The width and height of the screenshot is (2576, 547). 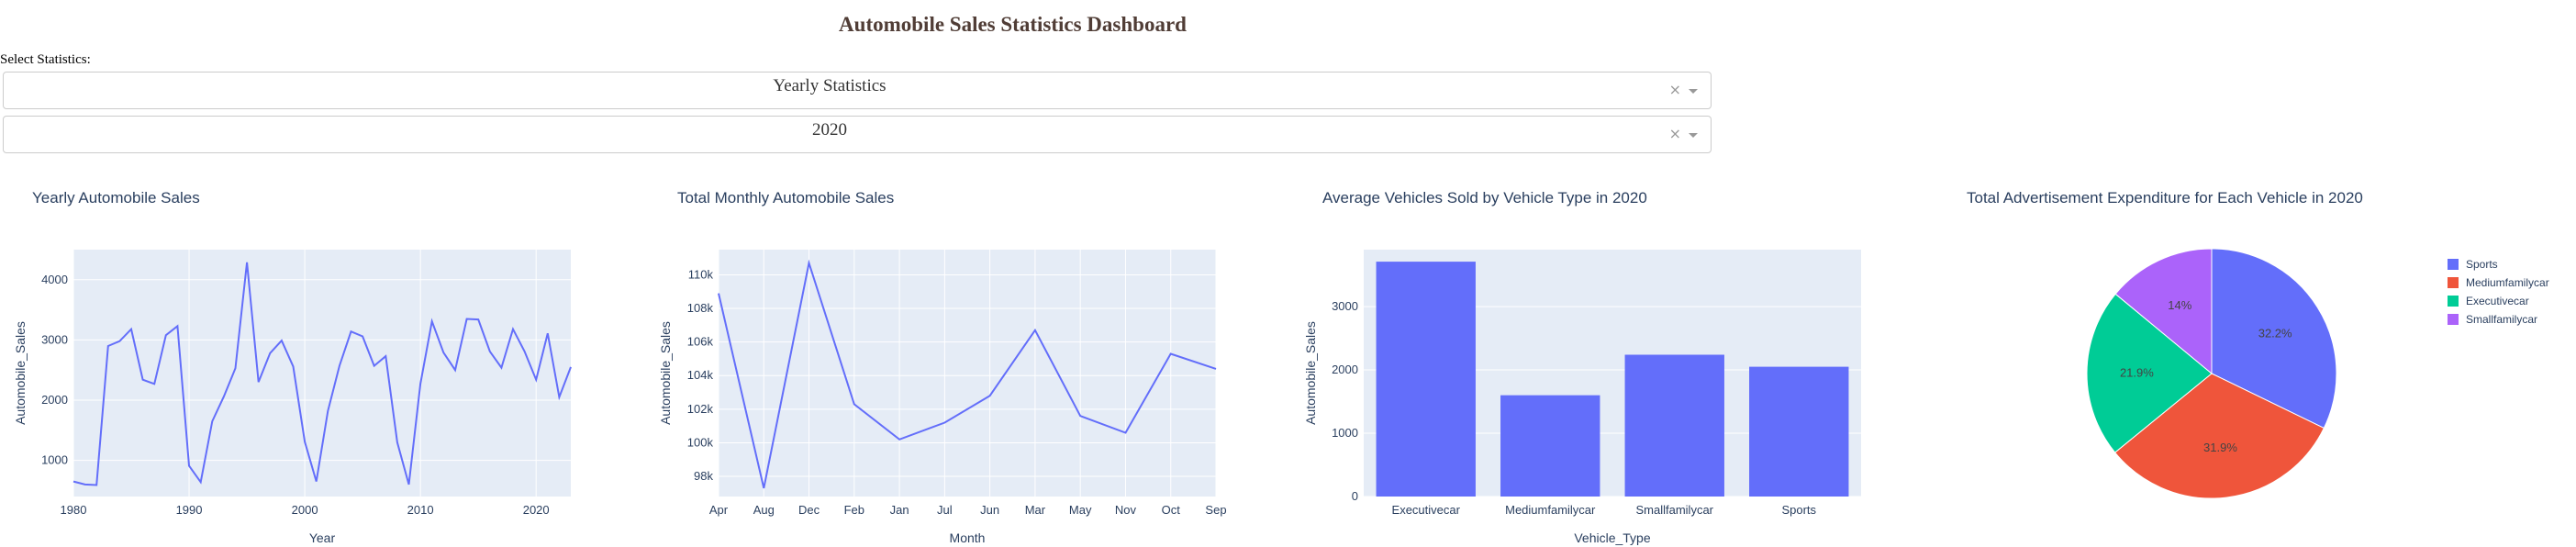 What do you see at coordinates (2497, 301) in the screenshot?
I see `legend-label: Executivecar` at bounding box center [2497, 301].